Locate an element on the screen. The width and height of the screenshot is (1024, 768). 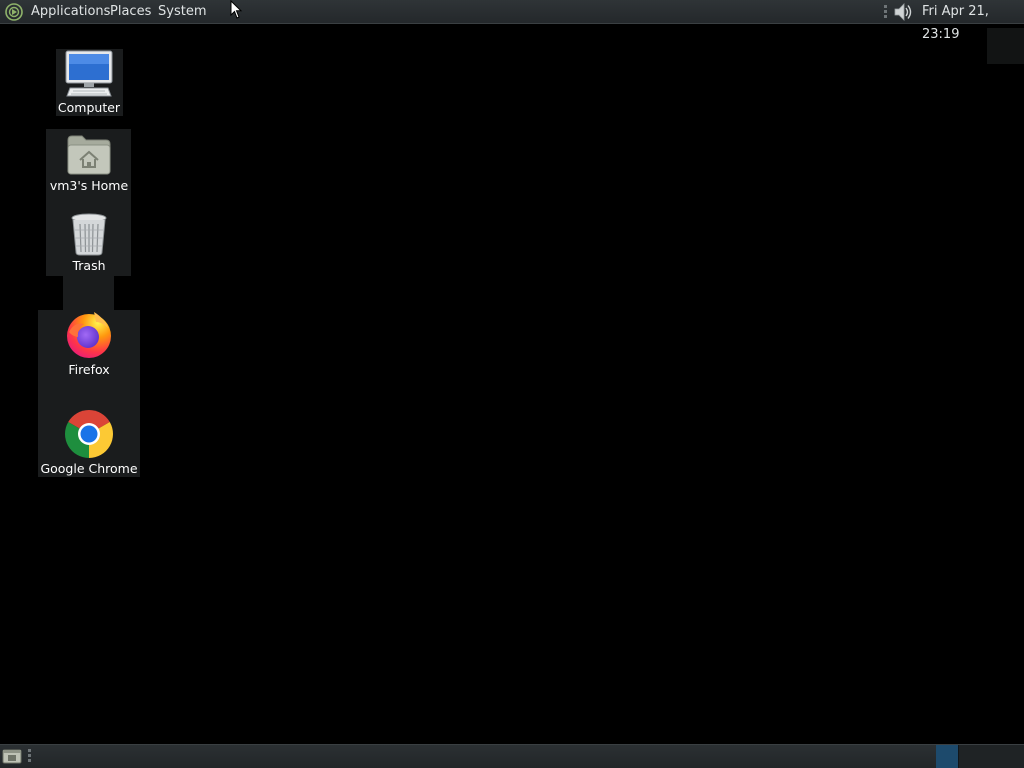
desktop-icon-google-chrome: Google Chrome is located at coordinates (89, 442).